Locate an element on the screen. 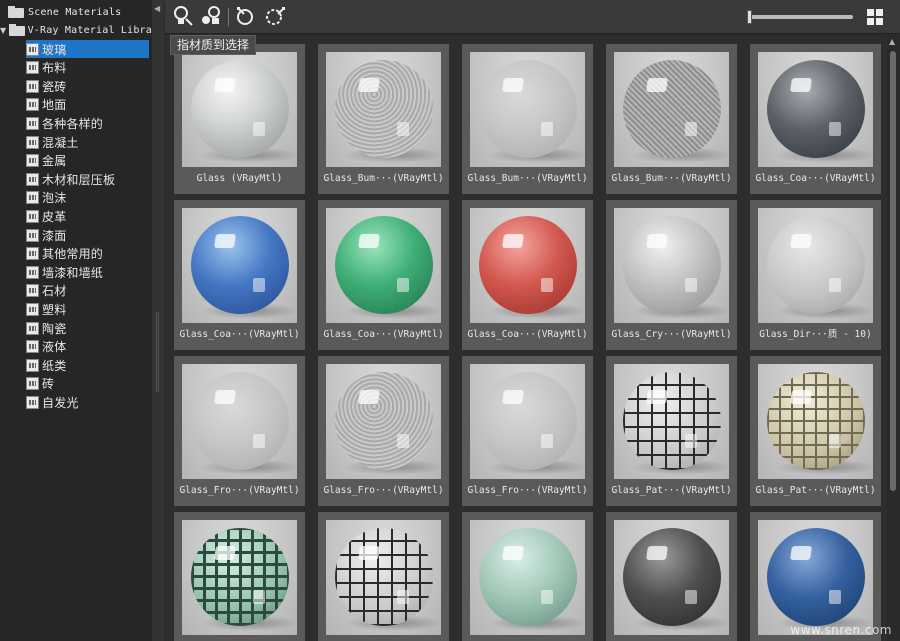 The height and width of the screenshot is (641, 900). tree-category-item: 纸类 is located at coordinates (87, 365).